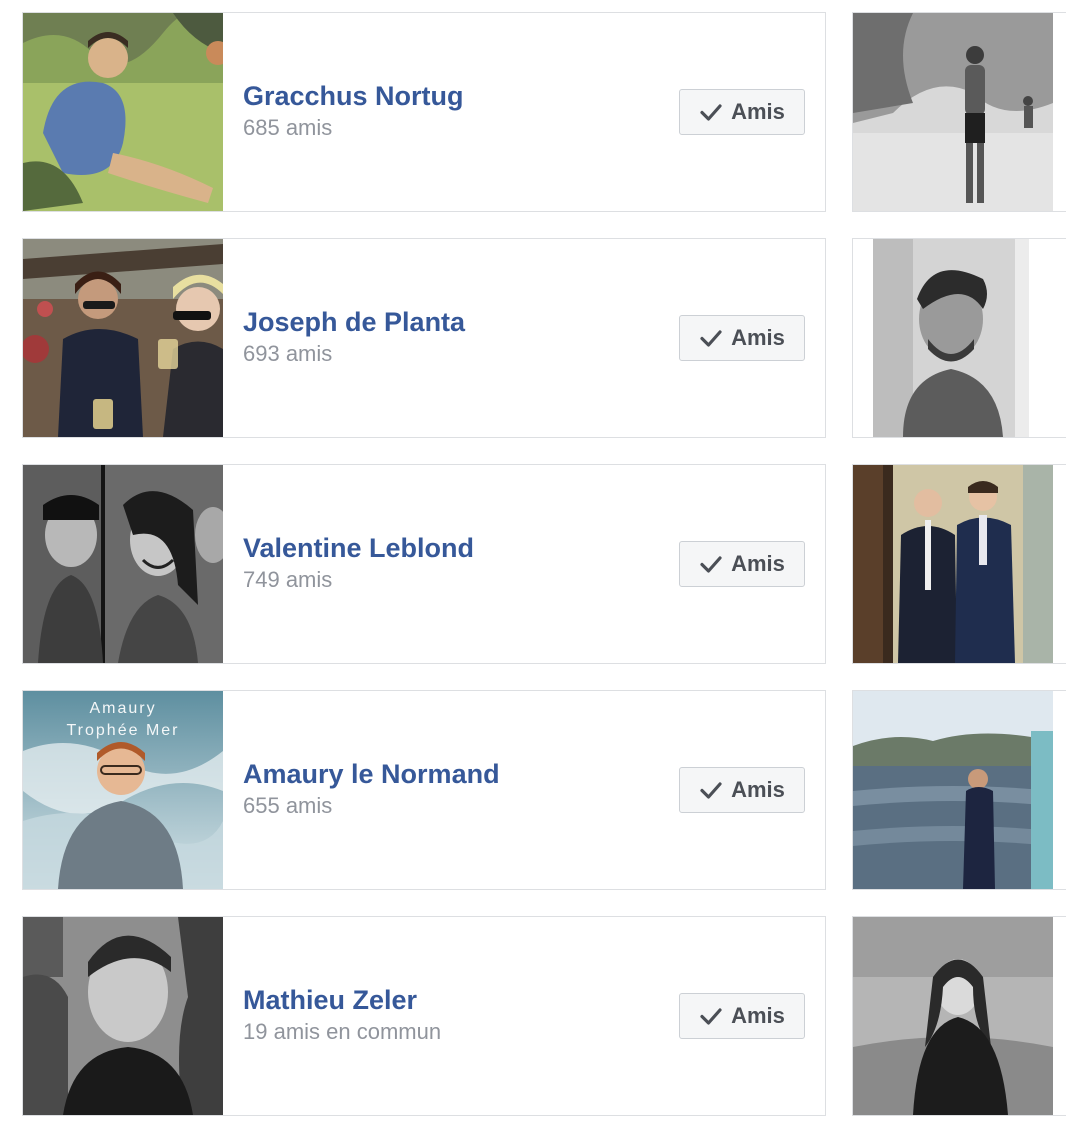 The width and height of the screenshot is (1066, 1130). What do you see at coordinates (288, 127) in the screenshot?
I see `friend-count: 685 amis` at bounding box center [288, 127].